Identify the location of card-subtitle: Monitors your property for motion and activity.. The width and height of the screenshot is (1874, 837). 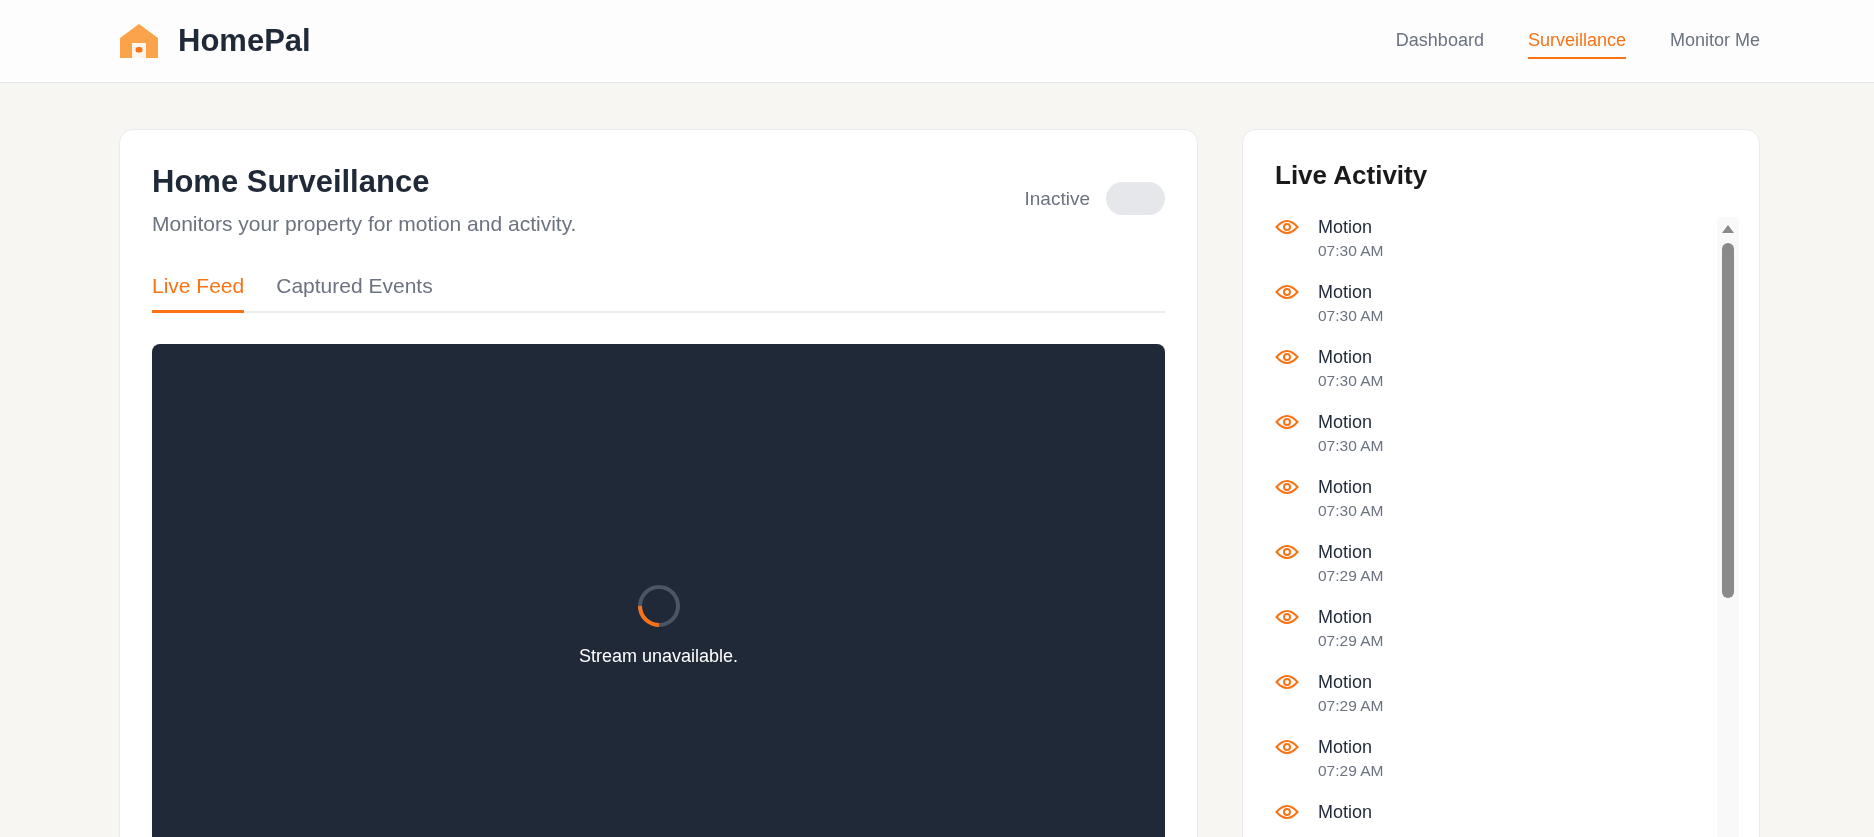
(364, 224).